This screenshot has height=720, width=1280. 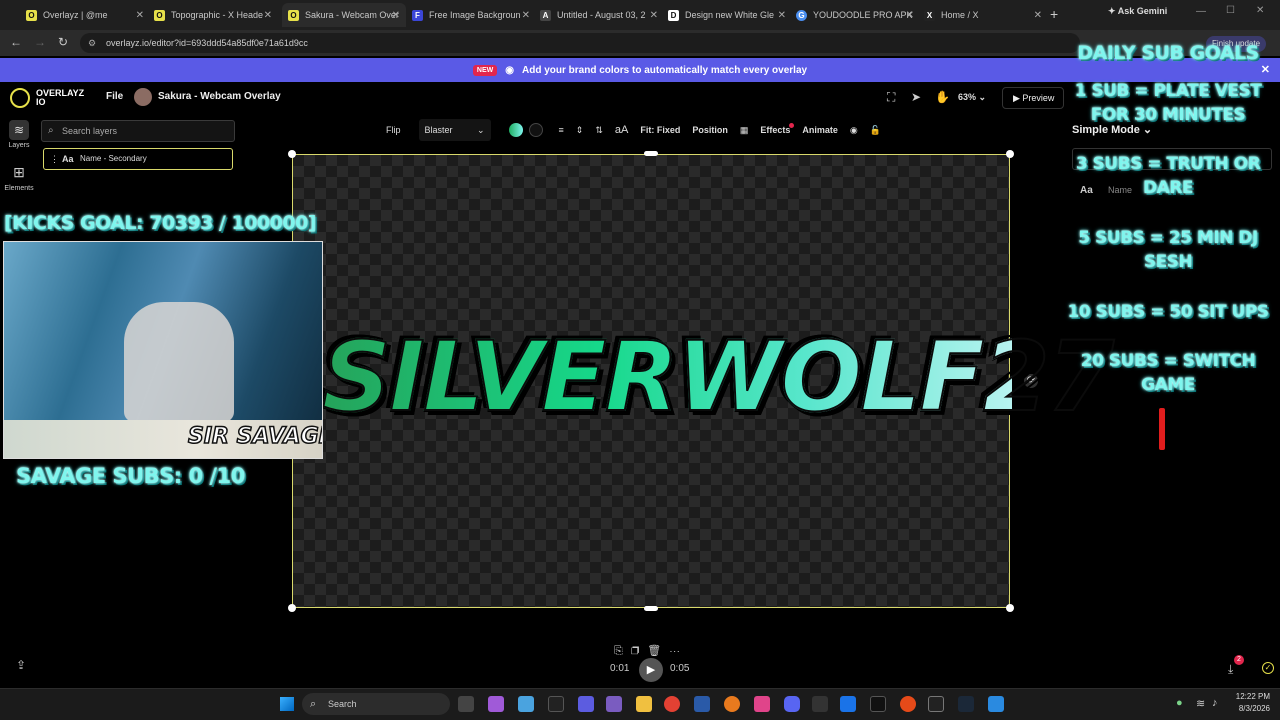 I want to click on download-icon: ⤓, so click(x=1230, y=669).